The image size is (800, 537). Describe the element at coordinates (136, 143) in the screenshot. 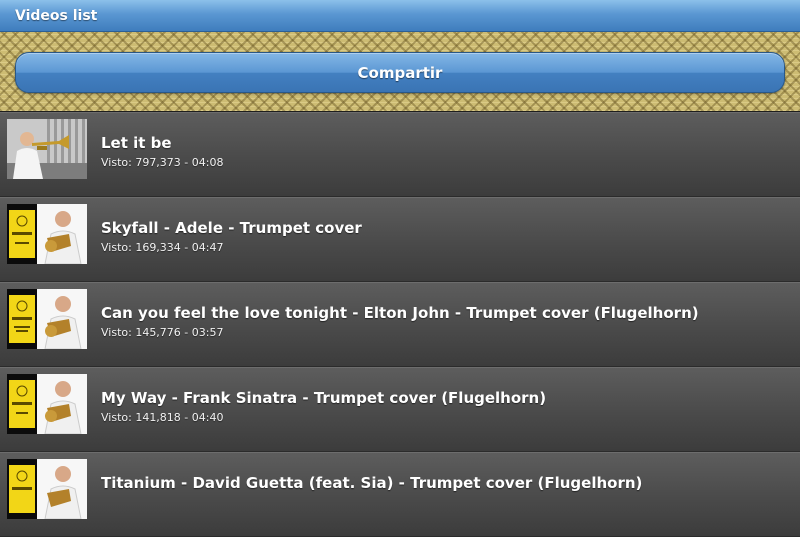

I see `video-title: Let it be` at that location.